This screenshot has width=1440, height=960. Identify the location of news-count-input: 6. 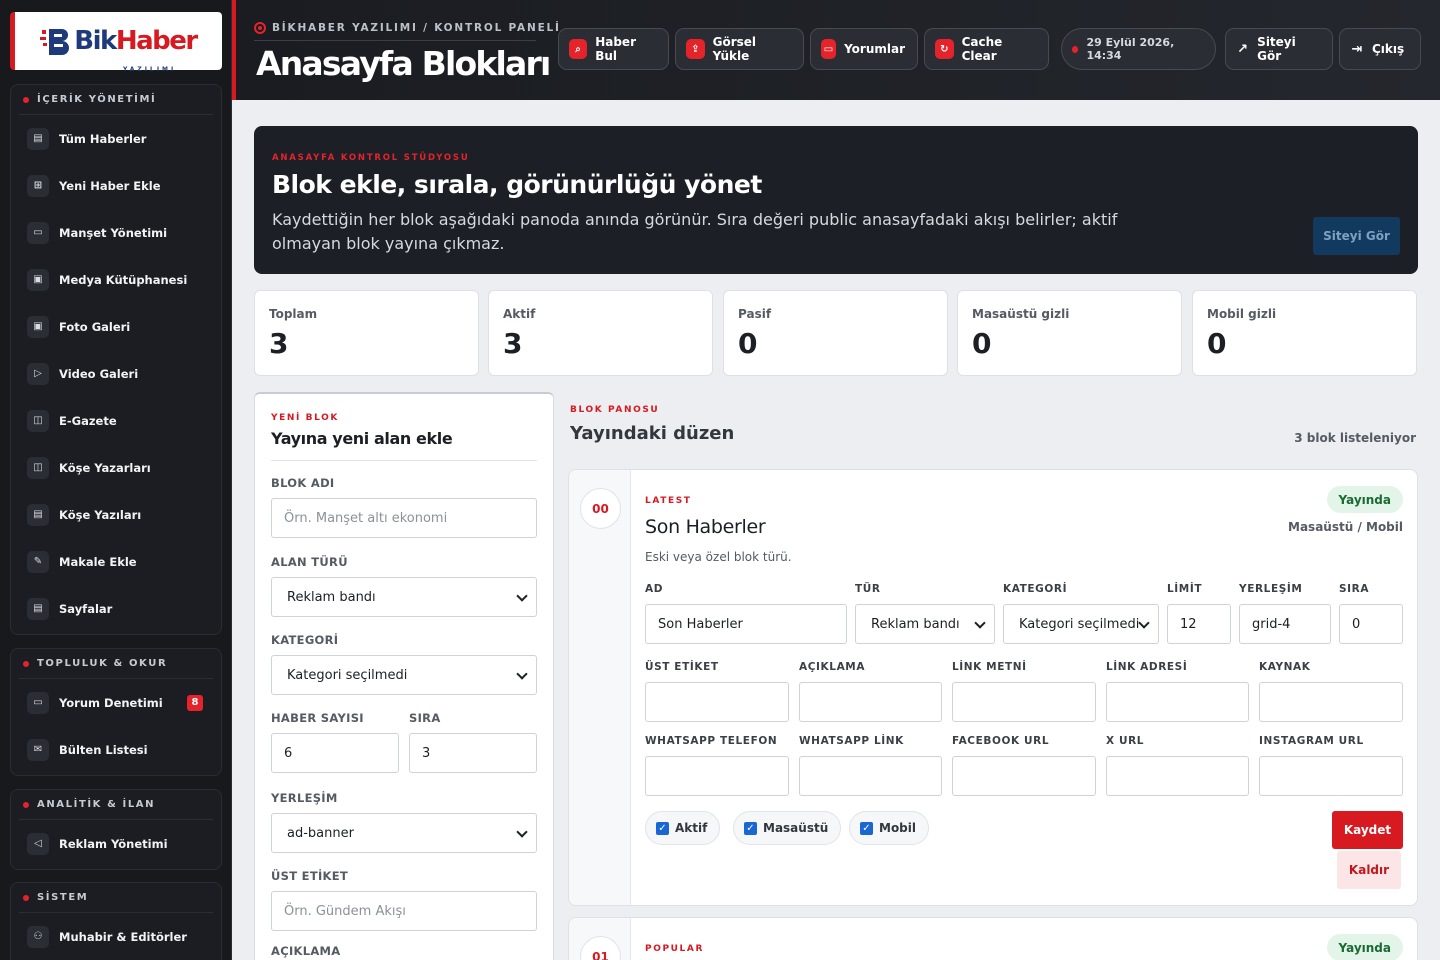
(335, 753).